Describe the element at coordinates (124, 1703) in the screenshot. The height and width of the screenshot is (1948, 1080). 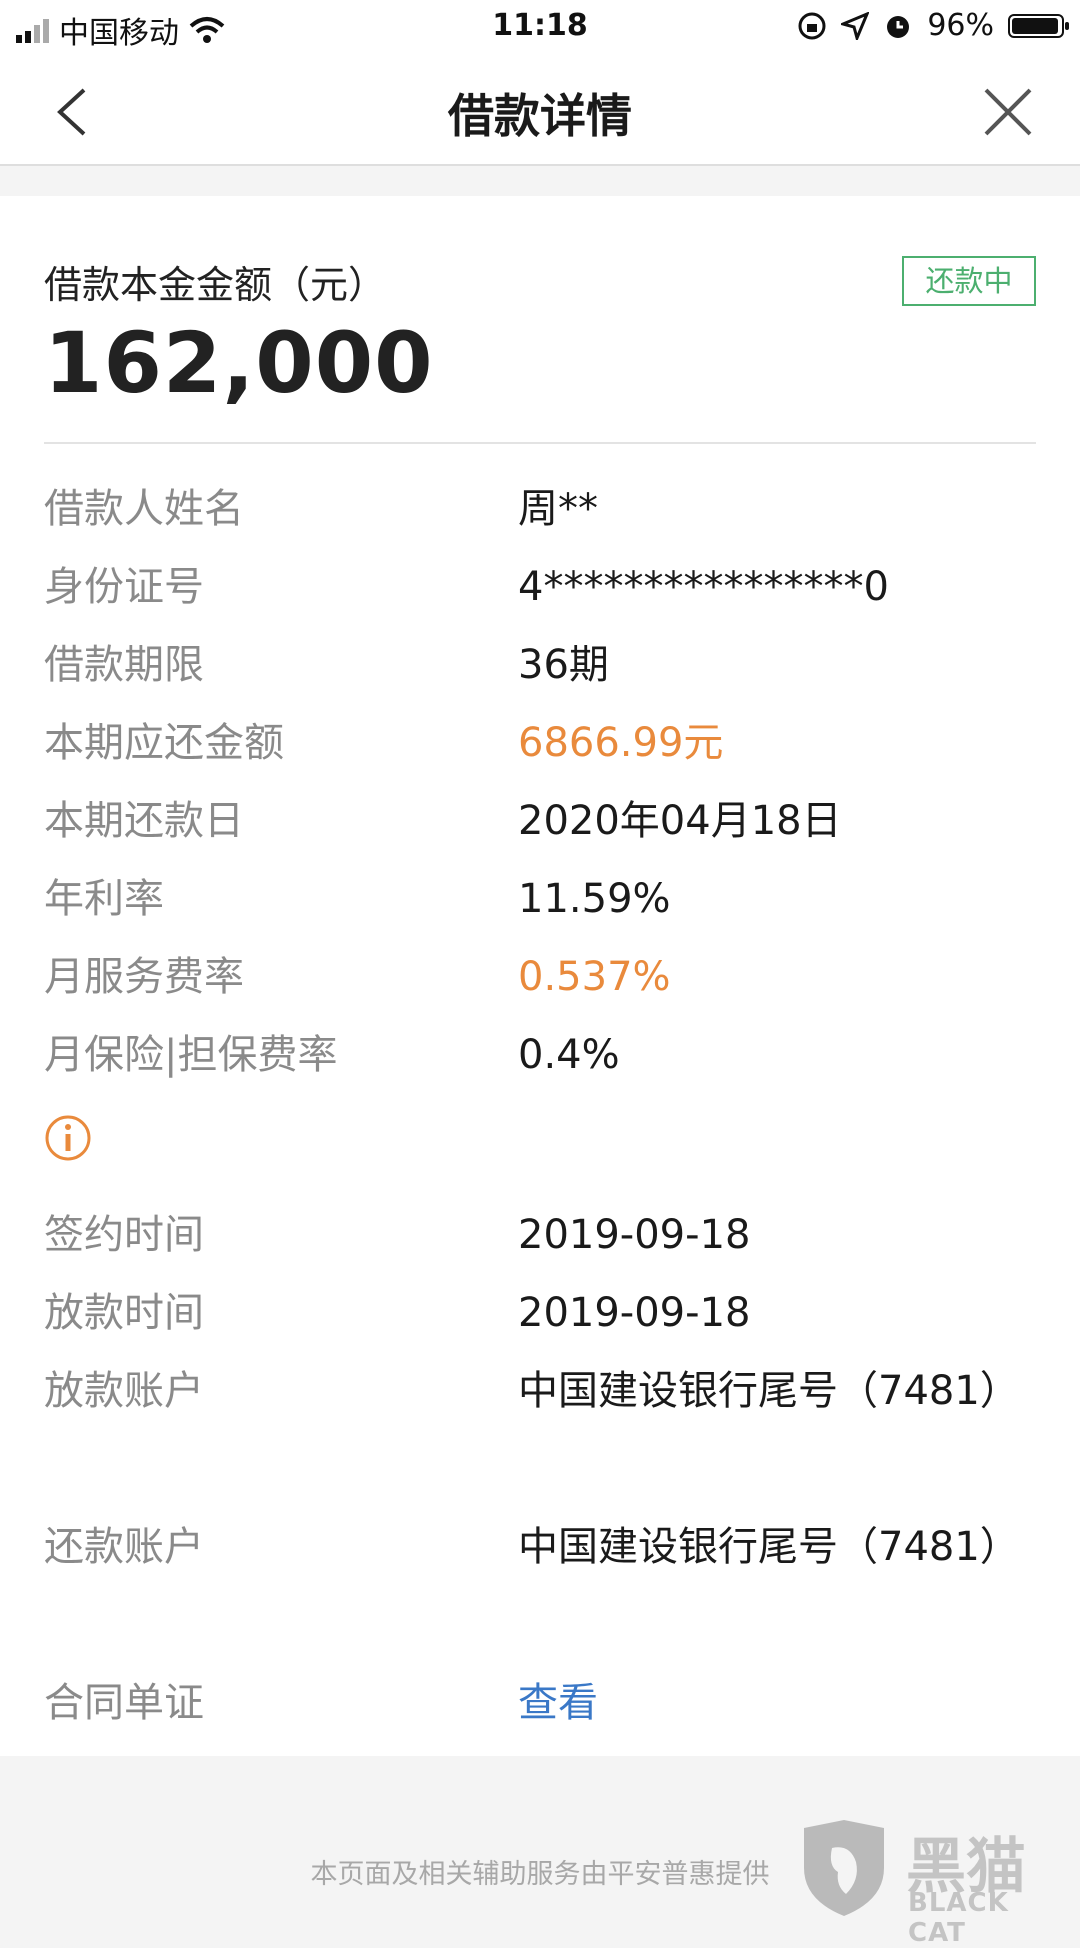
I see `detail-label: 合同单证` at that location.